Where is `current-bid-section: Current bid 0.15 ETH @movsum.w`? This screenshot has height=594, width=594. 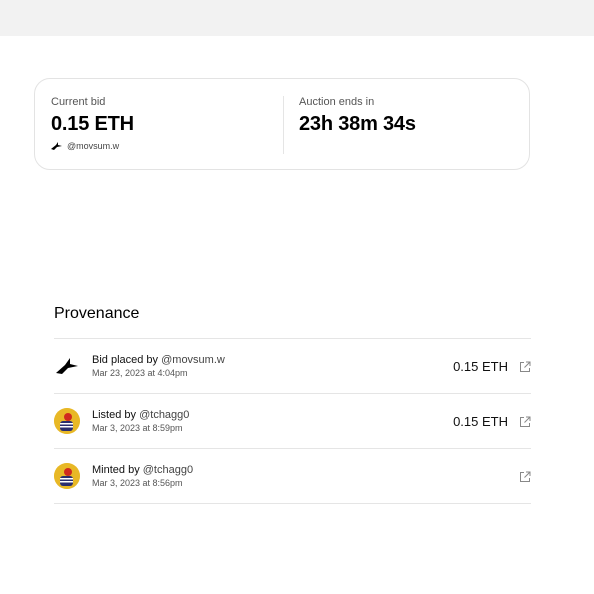
current-bid-section: Current bid 0.15 ETH @movsum.w is located at coordinates (92, 123).